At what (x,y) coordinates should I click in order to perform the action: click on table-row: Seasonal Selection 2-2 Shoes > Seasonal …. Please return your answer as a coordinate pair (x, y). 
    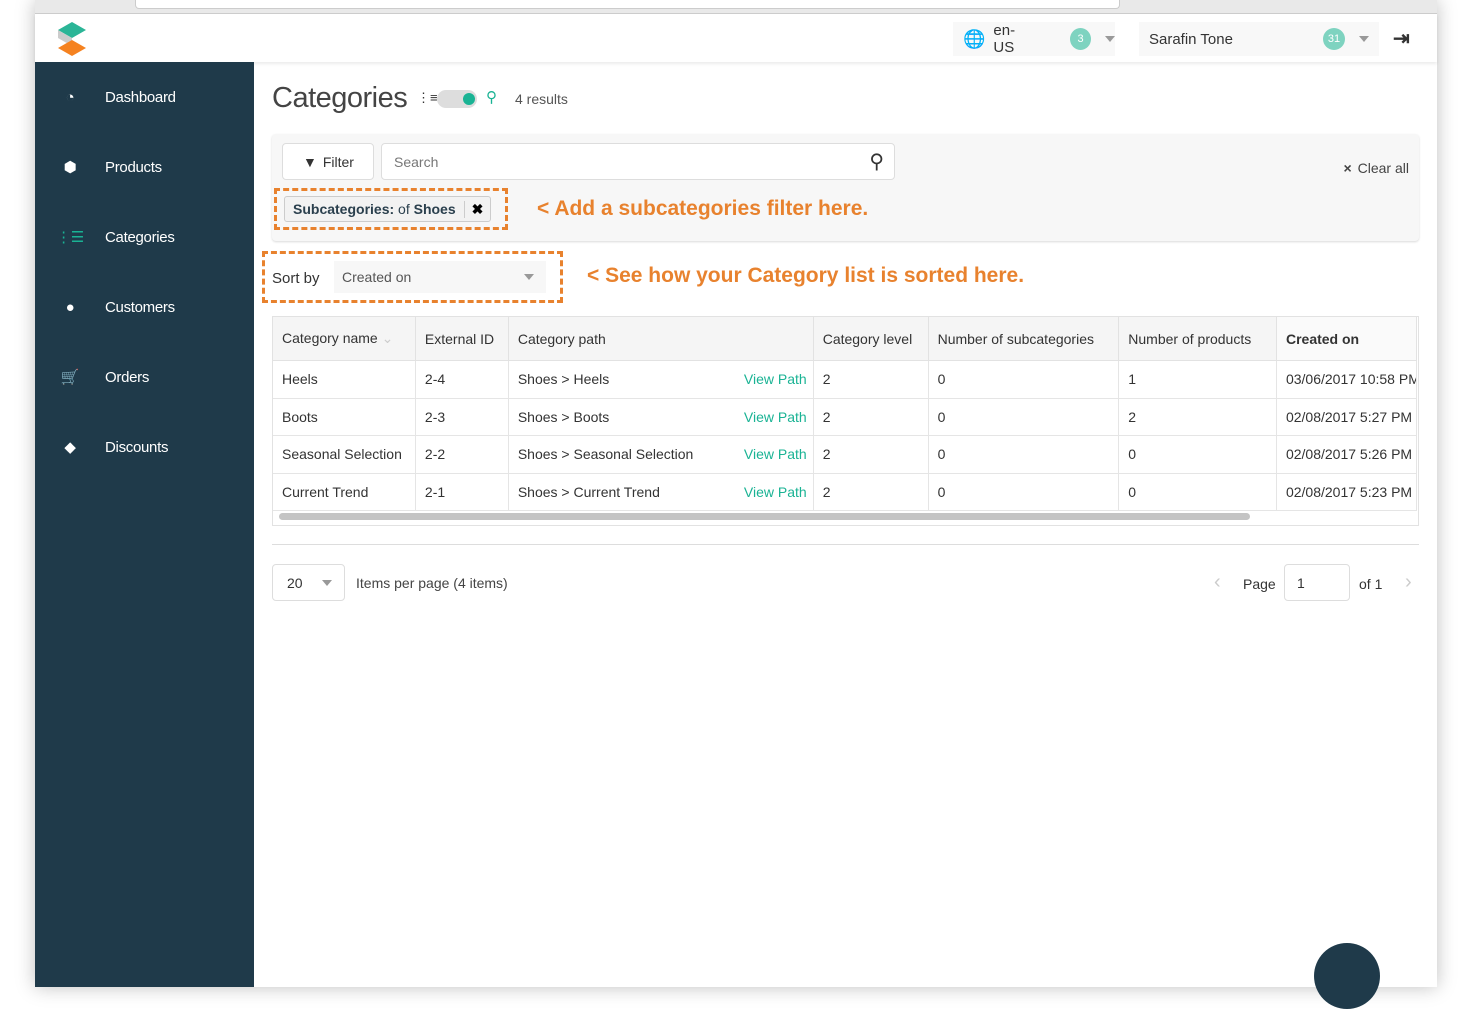
    Looking at the image, I should click on (845, 454).